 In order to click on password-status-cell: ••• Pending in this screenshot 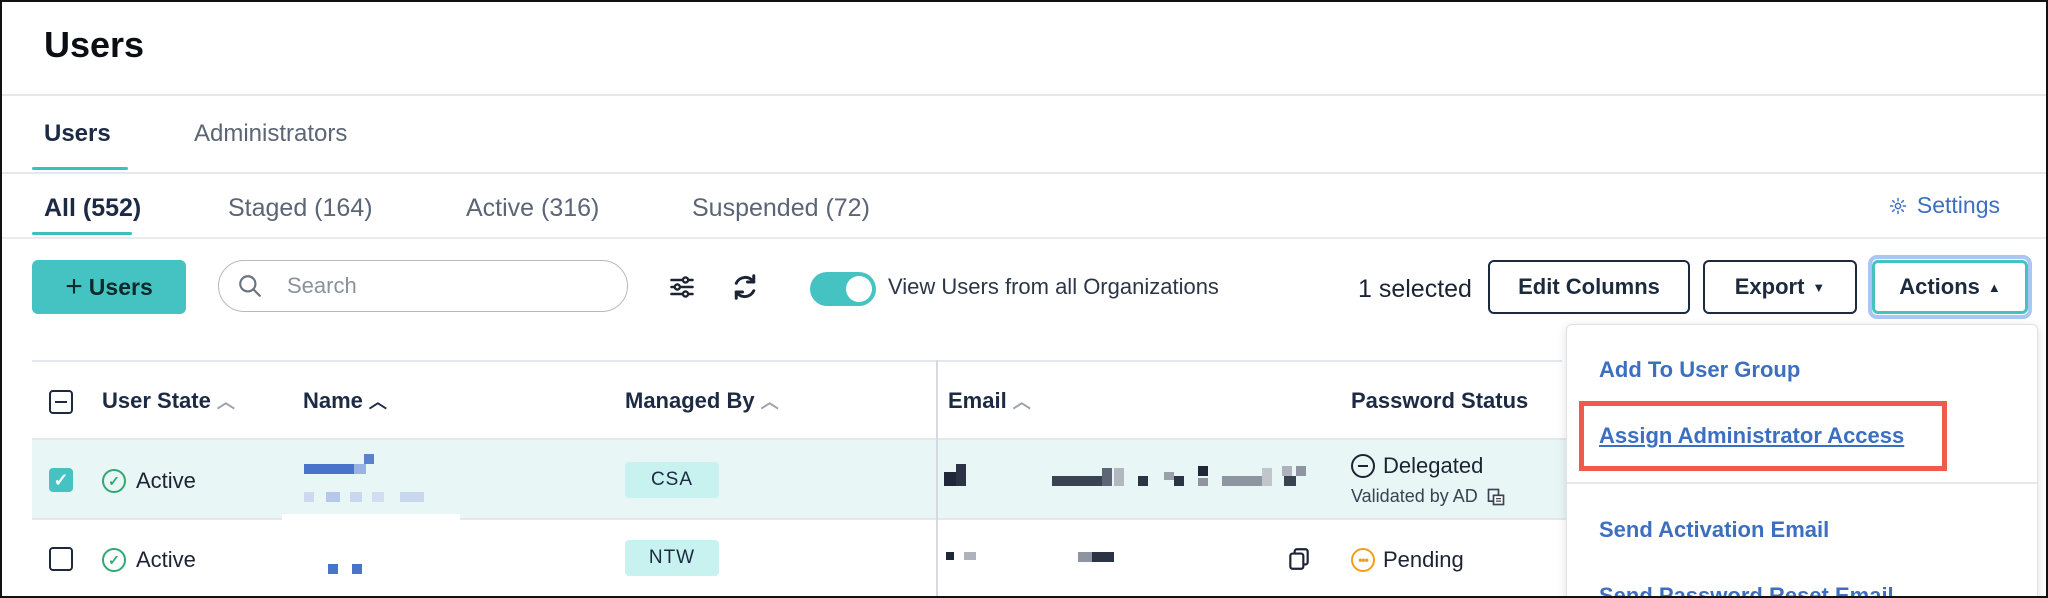, I will do `click(1407, 560)`.